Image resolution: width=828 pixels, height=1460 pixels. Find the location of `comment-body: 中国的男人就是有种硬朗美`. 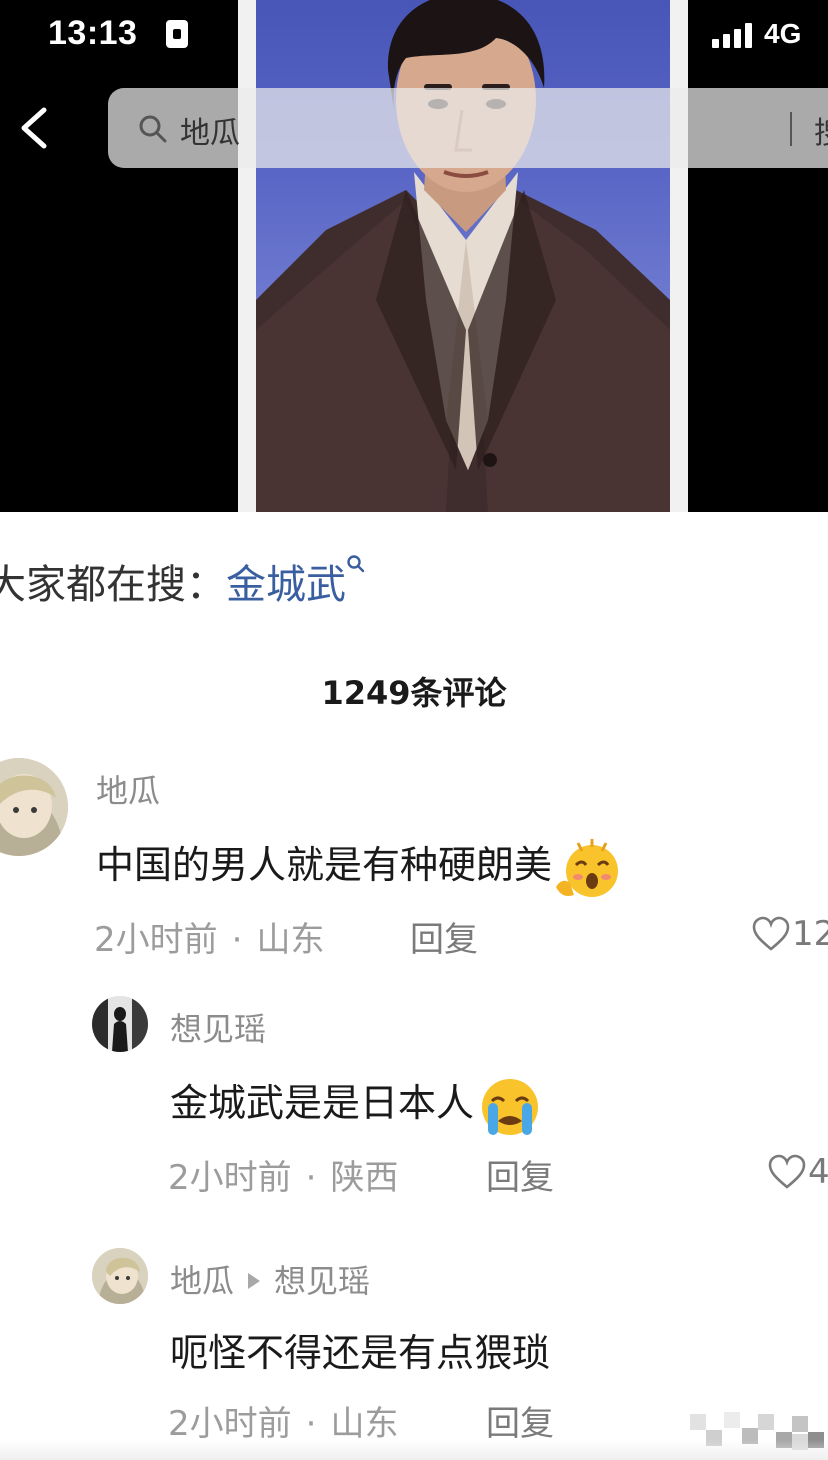

comment-body: 中国的男人就是有种硬朗美 is located at coordinates (324, 865).